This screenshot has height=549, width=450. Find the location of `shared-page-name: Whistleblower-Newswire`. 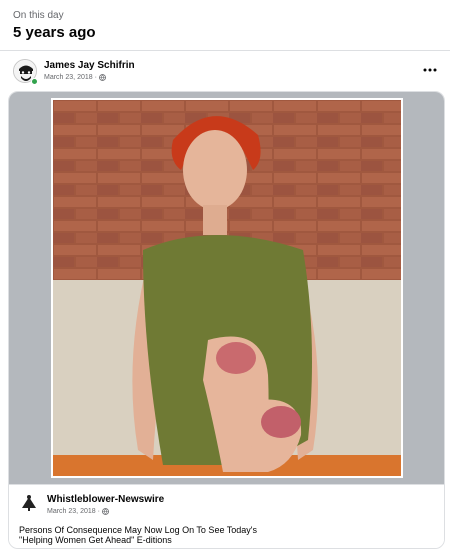

shared-page-name: Whistleblower-Newswire is located at coordinates (105, 499).